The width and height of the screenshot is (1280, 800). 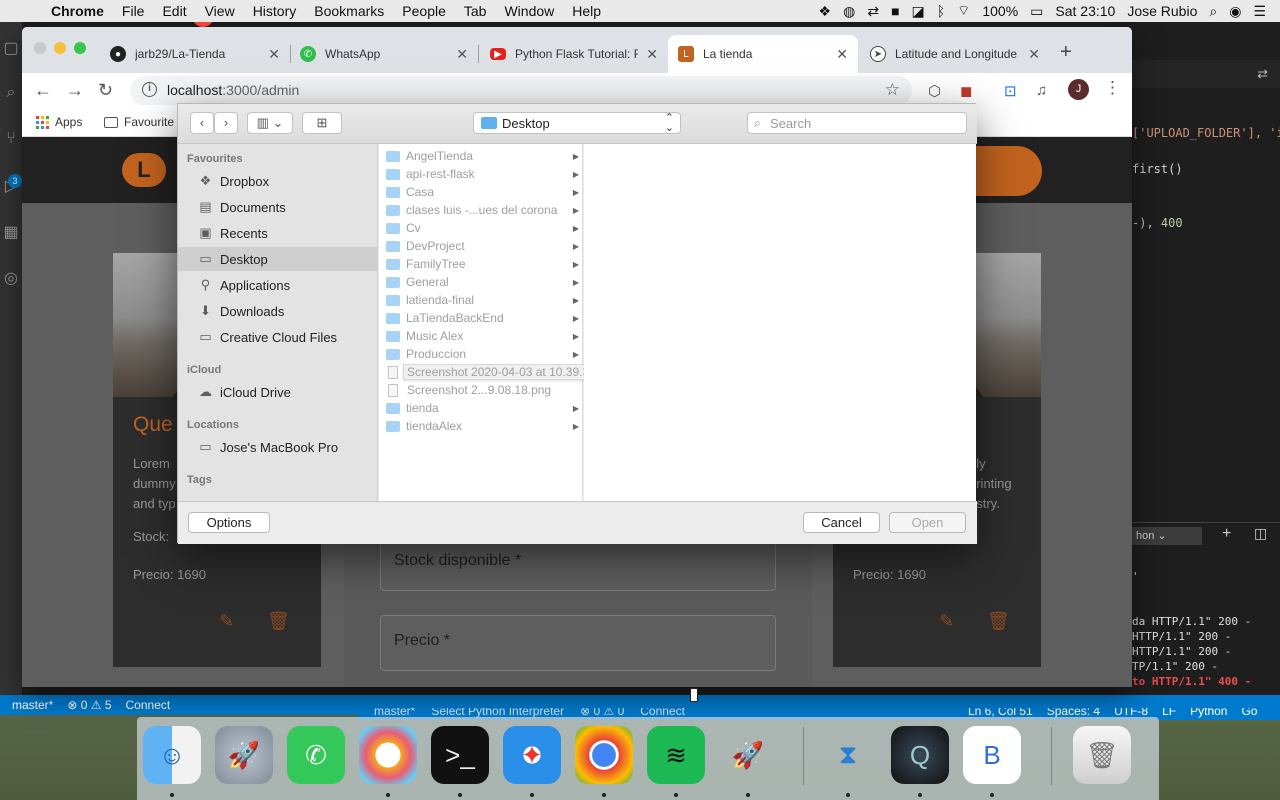 I want to click on menu-extra-icon: ◍, so click(x=849, y=11).